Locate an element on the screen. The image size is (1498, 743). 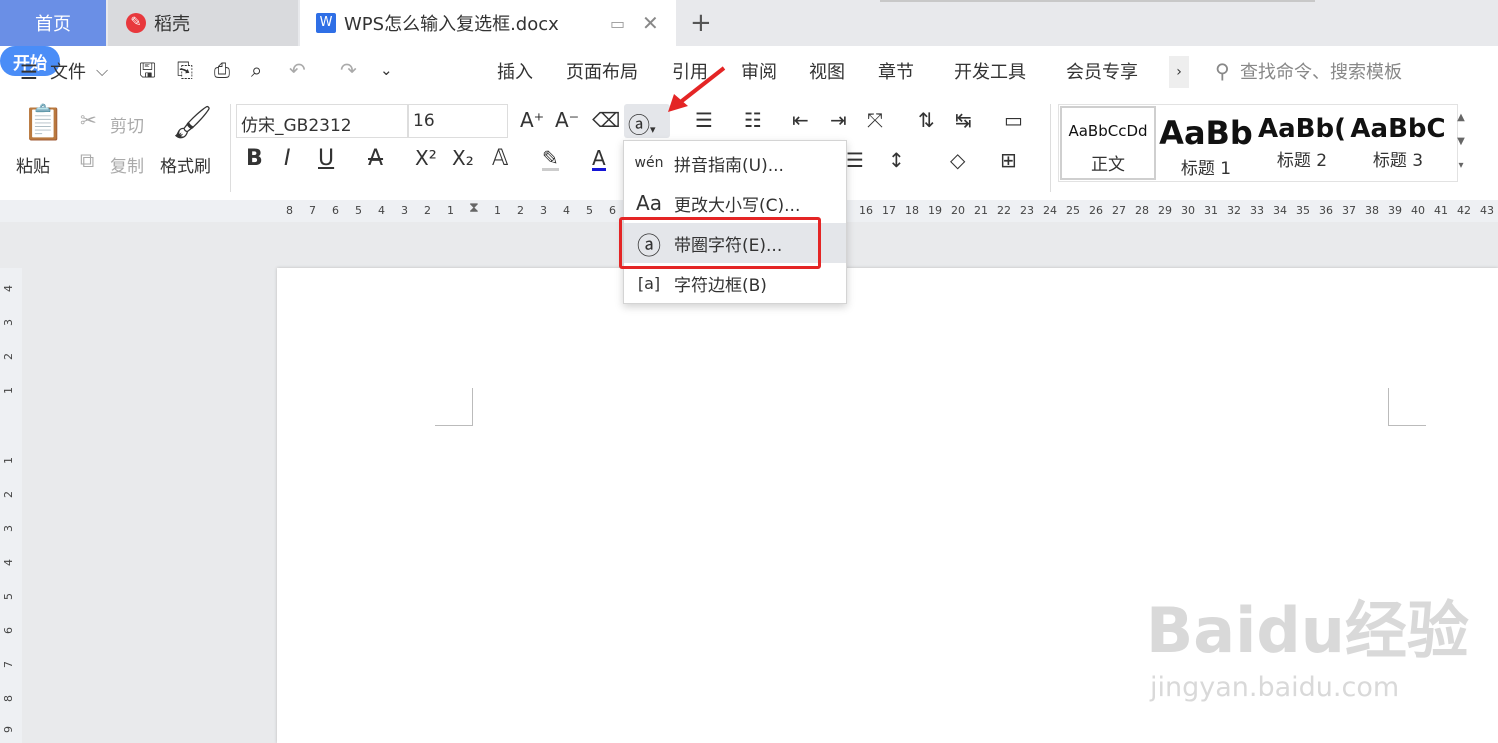
style-name: 正文 is located at coordinates (1108, 165).